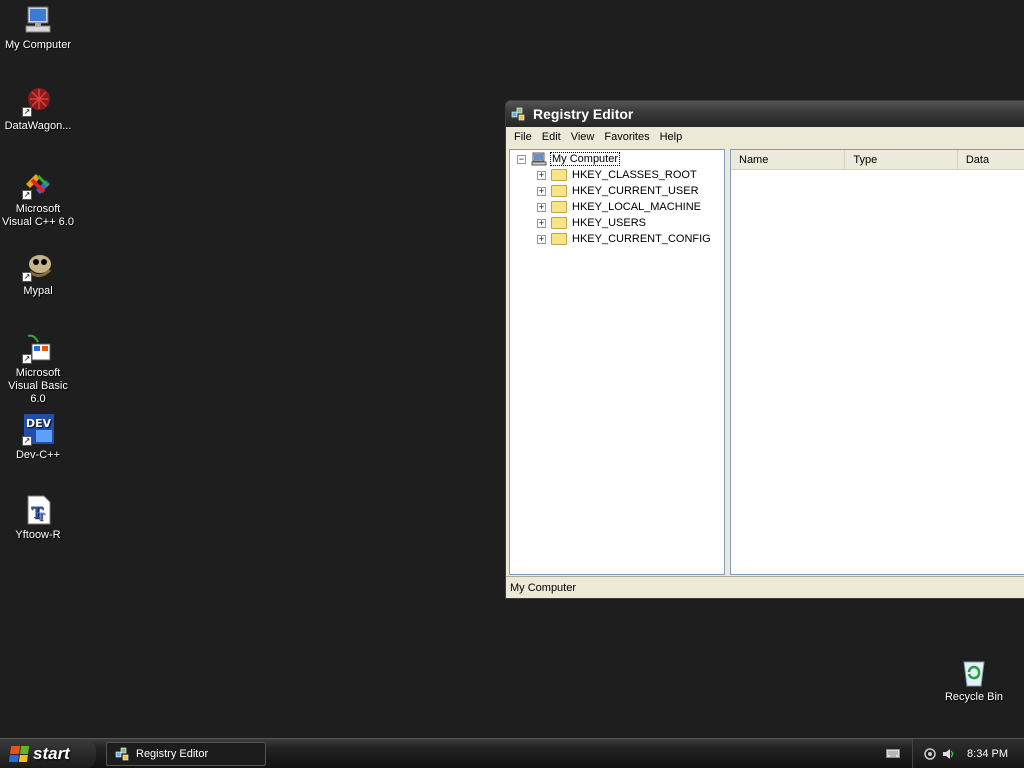 The width and height of the screenshot is (1024, 768). What do you see at coordinates (634, 175) in the screenshot?
I see `tree-key-label: HKEY_CLASSES_ROOT` at bounding box center [634, 175].